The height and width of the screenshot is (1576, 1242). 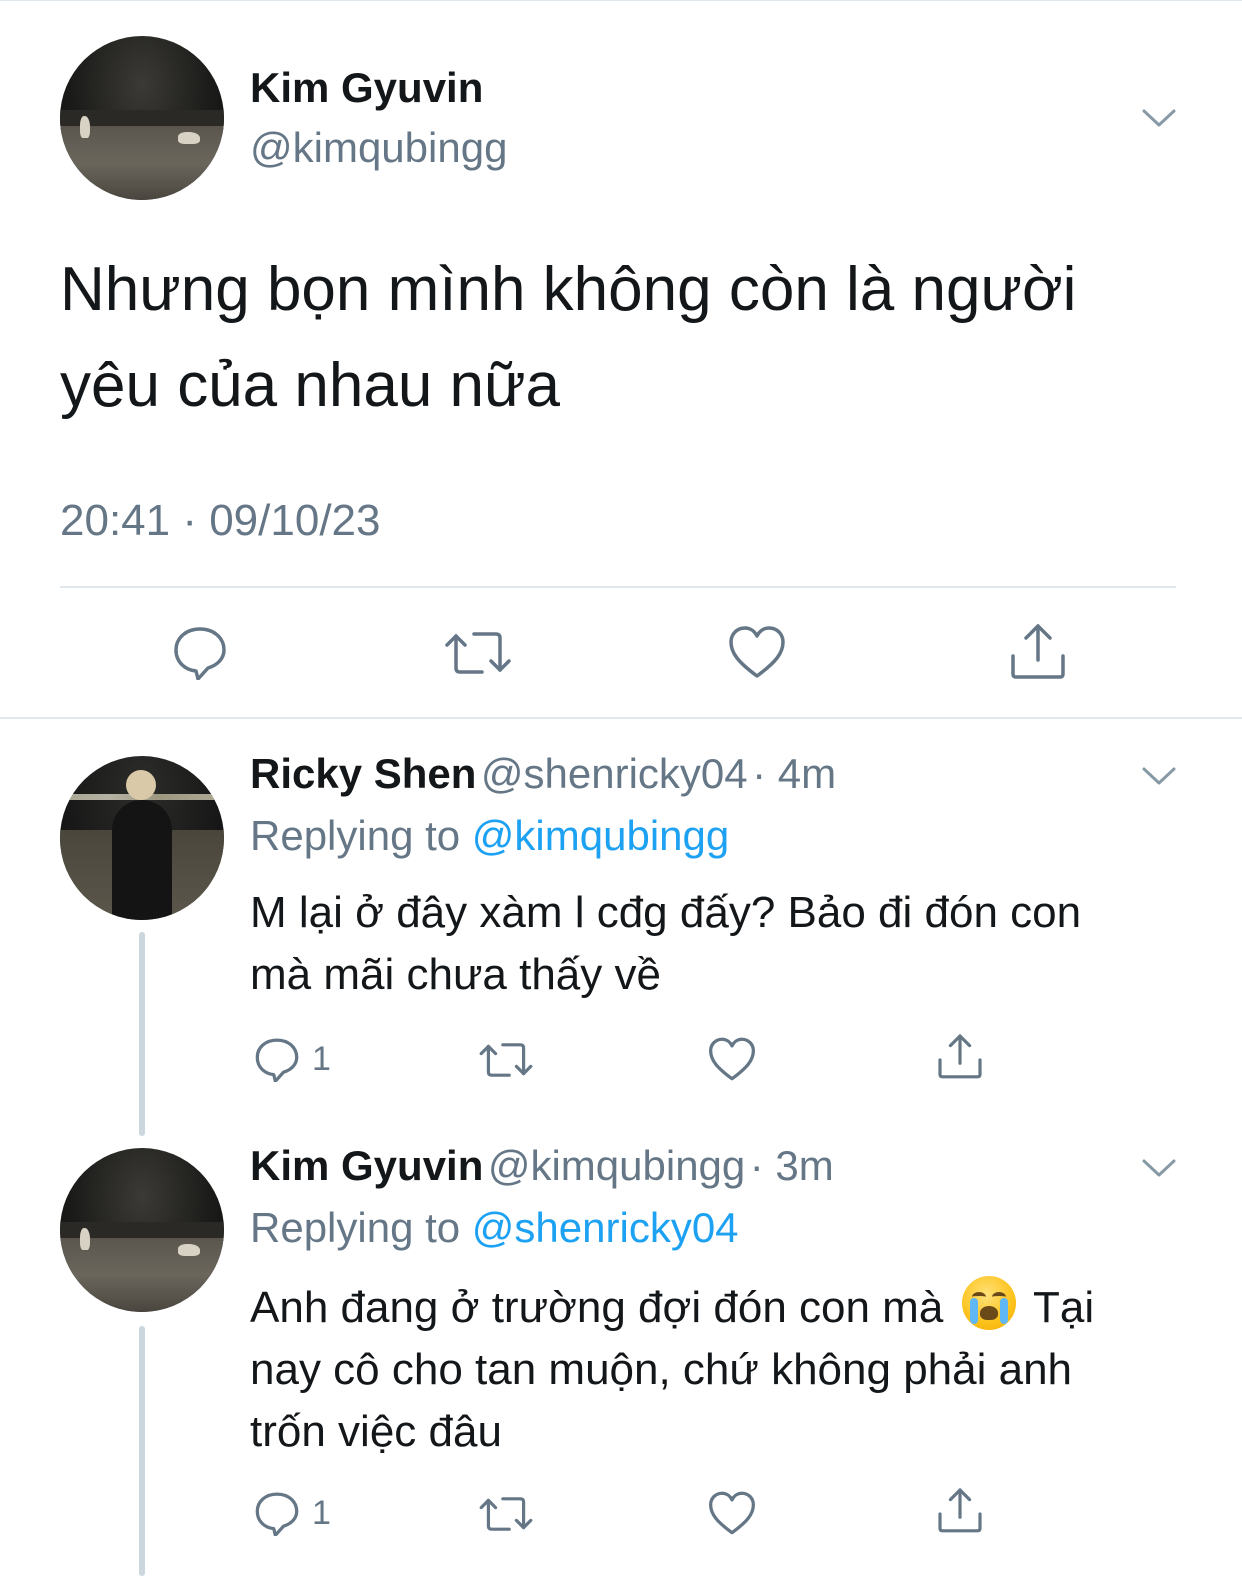 What do you see at coordinates (988, 1303) in the screenshot?
I see `crying-face-emoji-icon` at bounding box center [988, 1303].